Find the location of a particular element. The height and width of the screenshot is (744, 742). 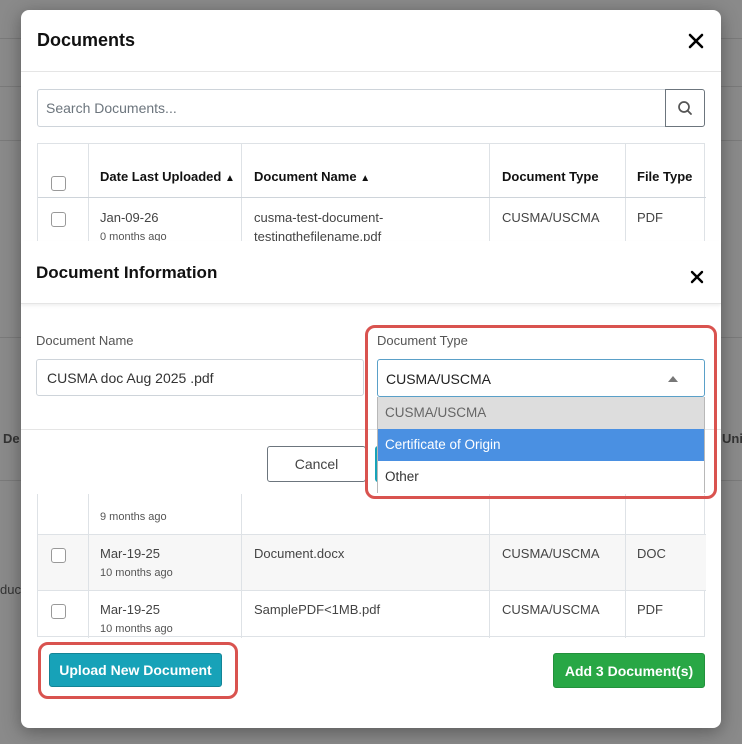

column-header-type: Document Type is located at coordinates (550, 176).